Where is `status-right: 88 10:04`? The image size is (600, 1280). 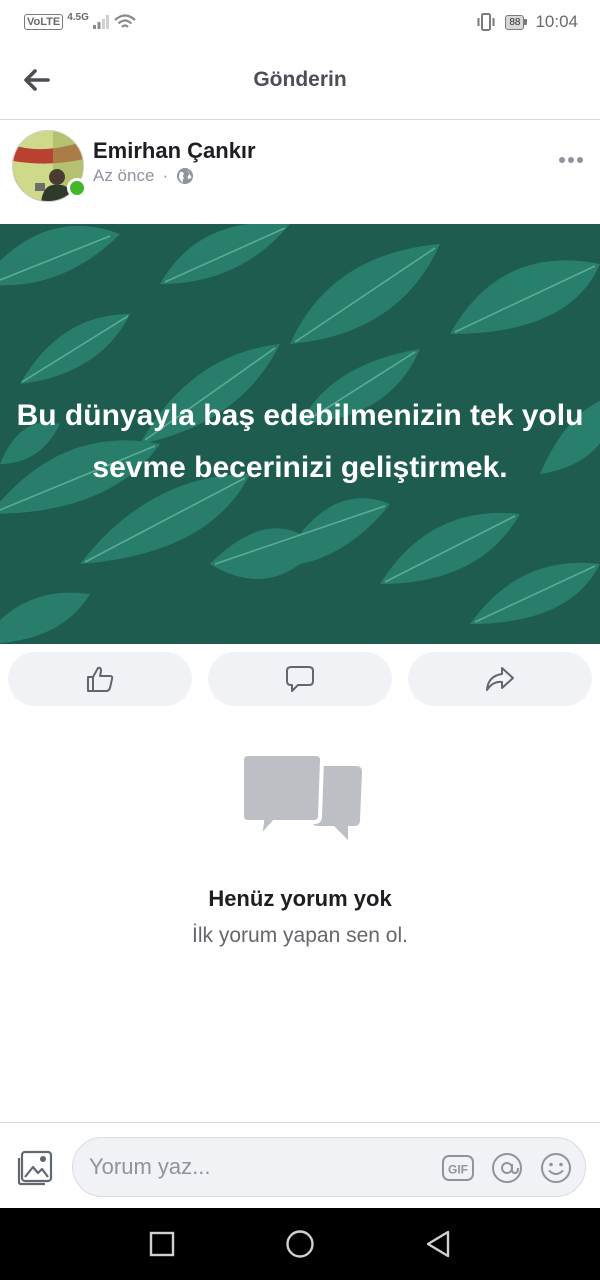
status-right: 88 10:04 is located at coordinates (526, 22).